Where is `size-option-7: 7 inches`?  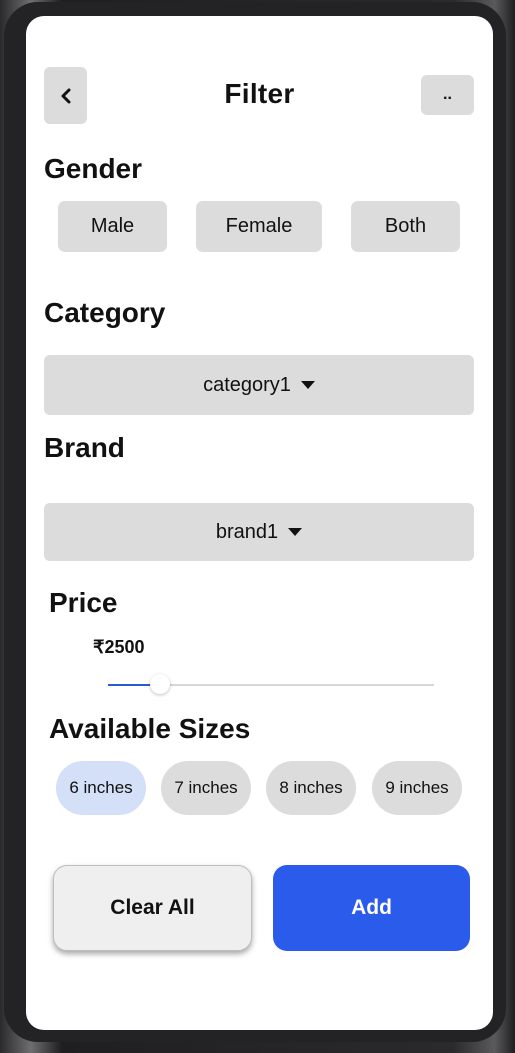
size-option-7: 7 inches is located at coordinates (206, 788).